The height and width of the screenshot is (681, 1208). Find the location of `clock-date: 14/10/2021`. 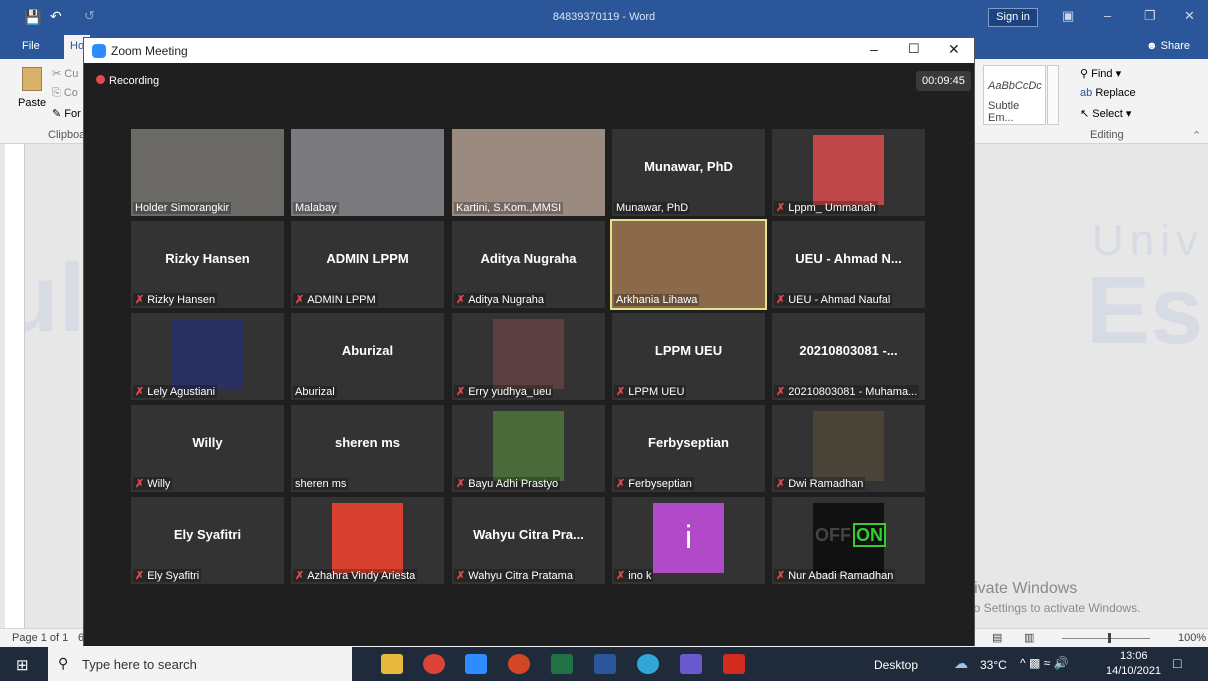

clock-date: 14/10/2021 is located at coordinates (1133, 671).